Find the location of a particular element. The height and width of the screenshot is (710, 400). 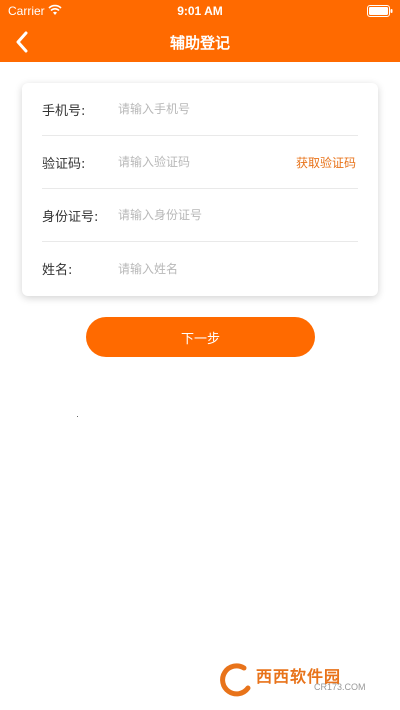

name-label: 姓名: is located at coordinates (57, 270).